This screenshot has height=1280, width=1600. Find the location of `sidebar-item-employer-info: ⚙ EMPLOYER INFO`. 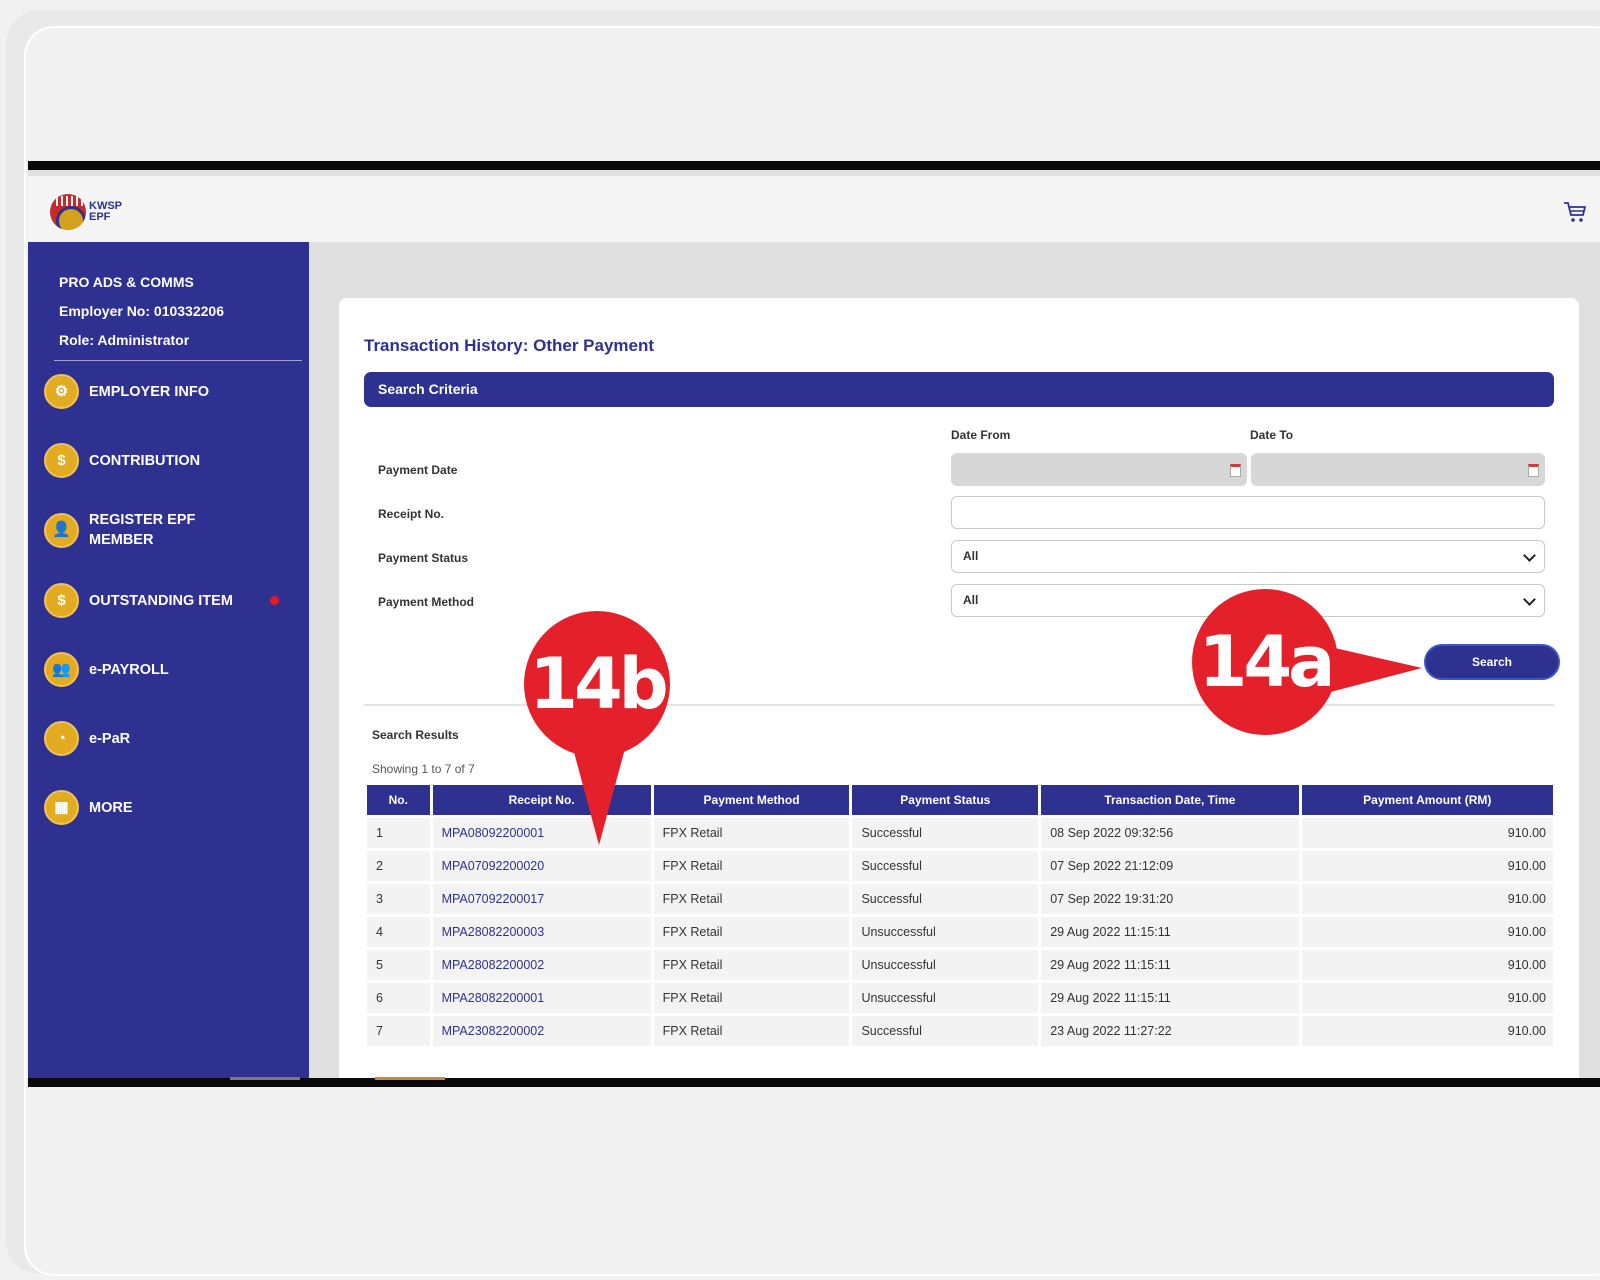

sidebar-item-employer-info: ⚙ EMPLOYER INFO is located at coordinates (126, 391).